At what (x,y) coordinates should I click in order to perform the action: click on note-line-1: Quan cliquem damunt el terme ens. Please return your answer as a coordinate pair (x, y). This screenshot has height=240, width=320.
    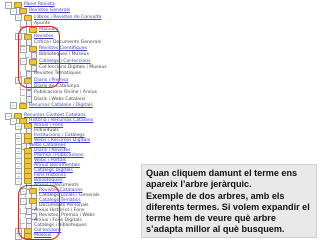
    Looking at the image, I should click on (222, 173).